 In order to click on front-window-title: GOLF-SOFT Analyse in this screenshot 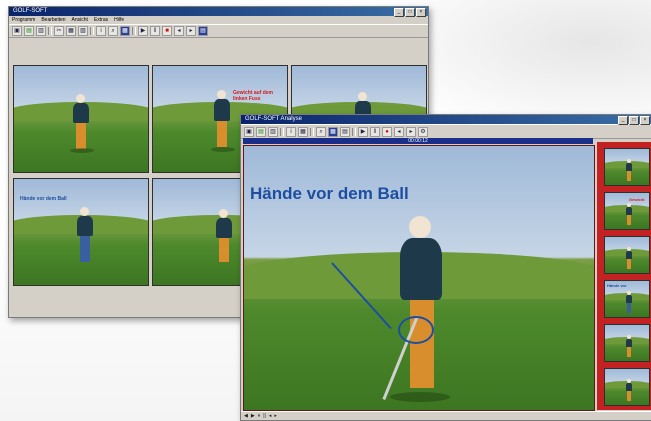, I will do `click(273, 119)`.